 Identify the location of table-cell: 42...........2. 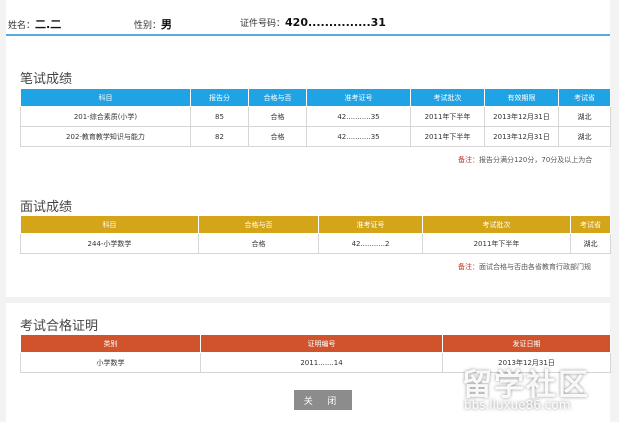
(370, 243).